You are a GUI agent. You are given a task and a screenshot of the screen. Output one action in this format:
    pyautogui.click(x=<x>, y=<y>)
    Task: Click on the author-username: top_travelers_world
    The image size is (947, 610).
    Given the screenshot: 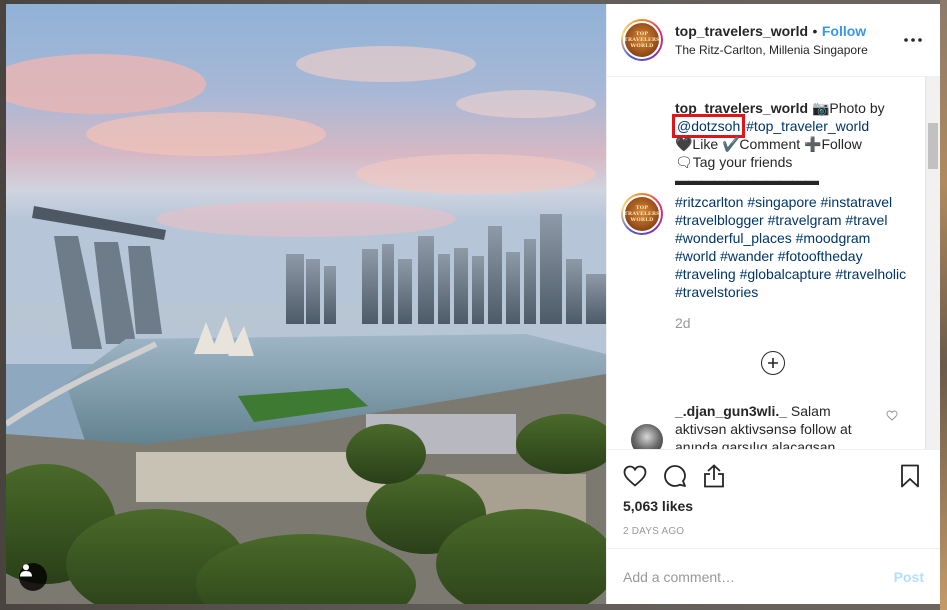 What is the action you would take?
    pyautogui.click(x=741, y=31)
    